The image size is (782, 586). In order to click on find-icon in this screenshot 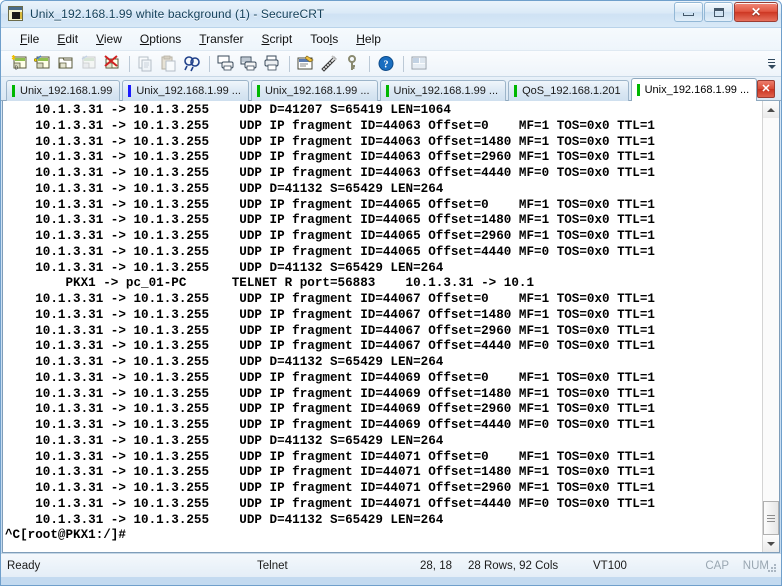, I will do `click(192, 64)`.